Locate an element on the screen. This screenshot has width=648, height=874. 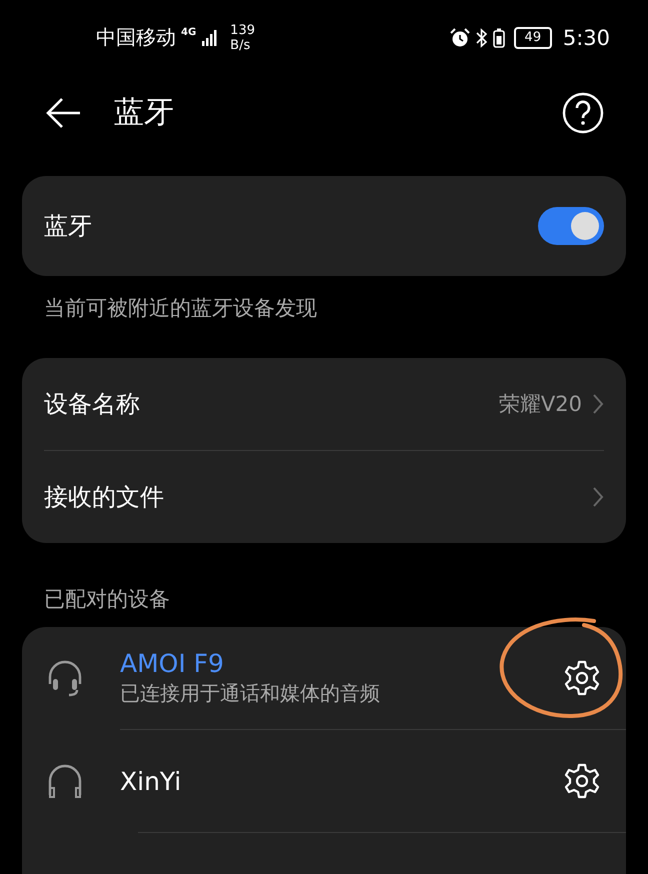
alarm-icon is located at coordinates (459, 37).